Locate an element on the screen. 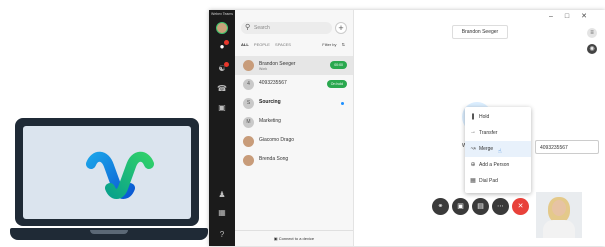 Image resolution: width=605 pixels, height=247 pixels. unread-dot is located at coordinates (342, 103).